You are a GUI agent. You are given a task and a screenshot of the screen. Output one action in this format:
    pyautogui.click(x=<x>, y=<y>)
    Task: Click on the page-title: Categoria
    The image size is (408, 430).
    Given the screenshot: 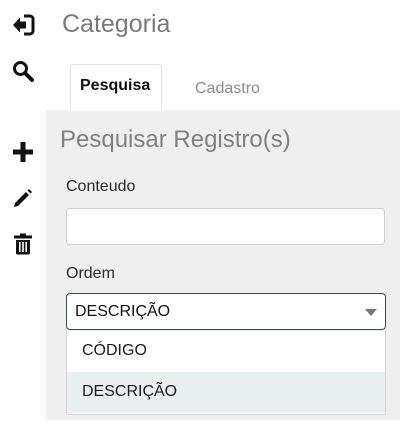 What is the action you would take?
    pyautogui.click(x=116, y=24)
    